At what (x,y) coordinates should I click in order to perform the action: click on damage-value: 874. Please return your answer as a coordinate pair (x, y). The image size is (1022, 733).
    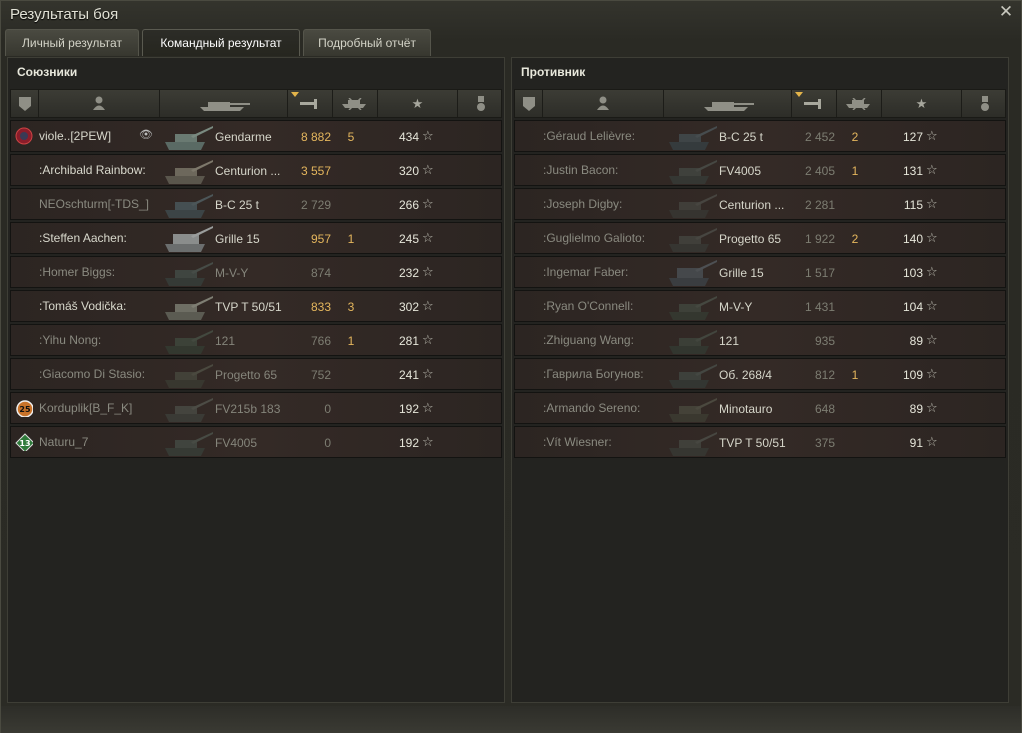
    Looking at the image, I should click on (320, 273).